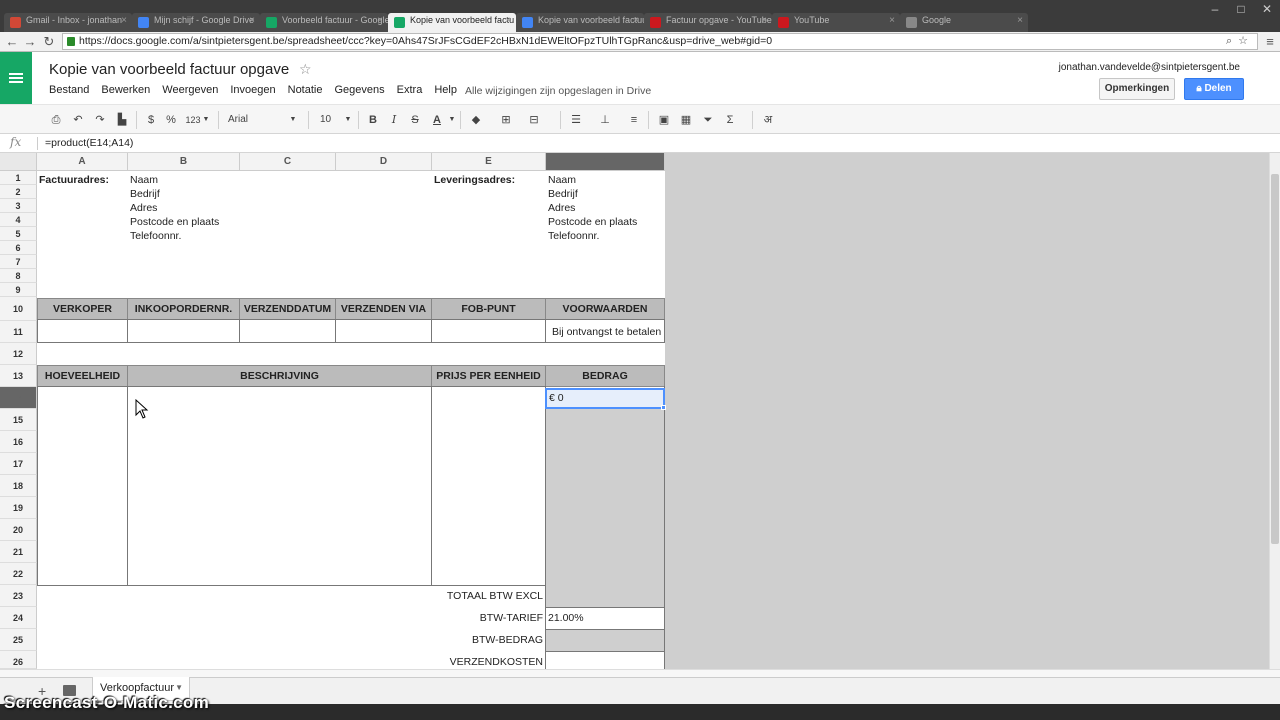  Describe the element at coordinates (708, 22) in the screenshot. I see `browser-tab: Factuur opgave - YouTube ×` at that location.